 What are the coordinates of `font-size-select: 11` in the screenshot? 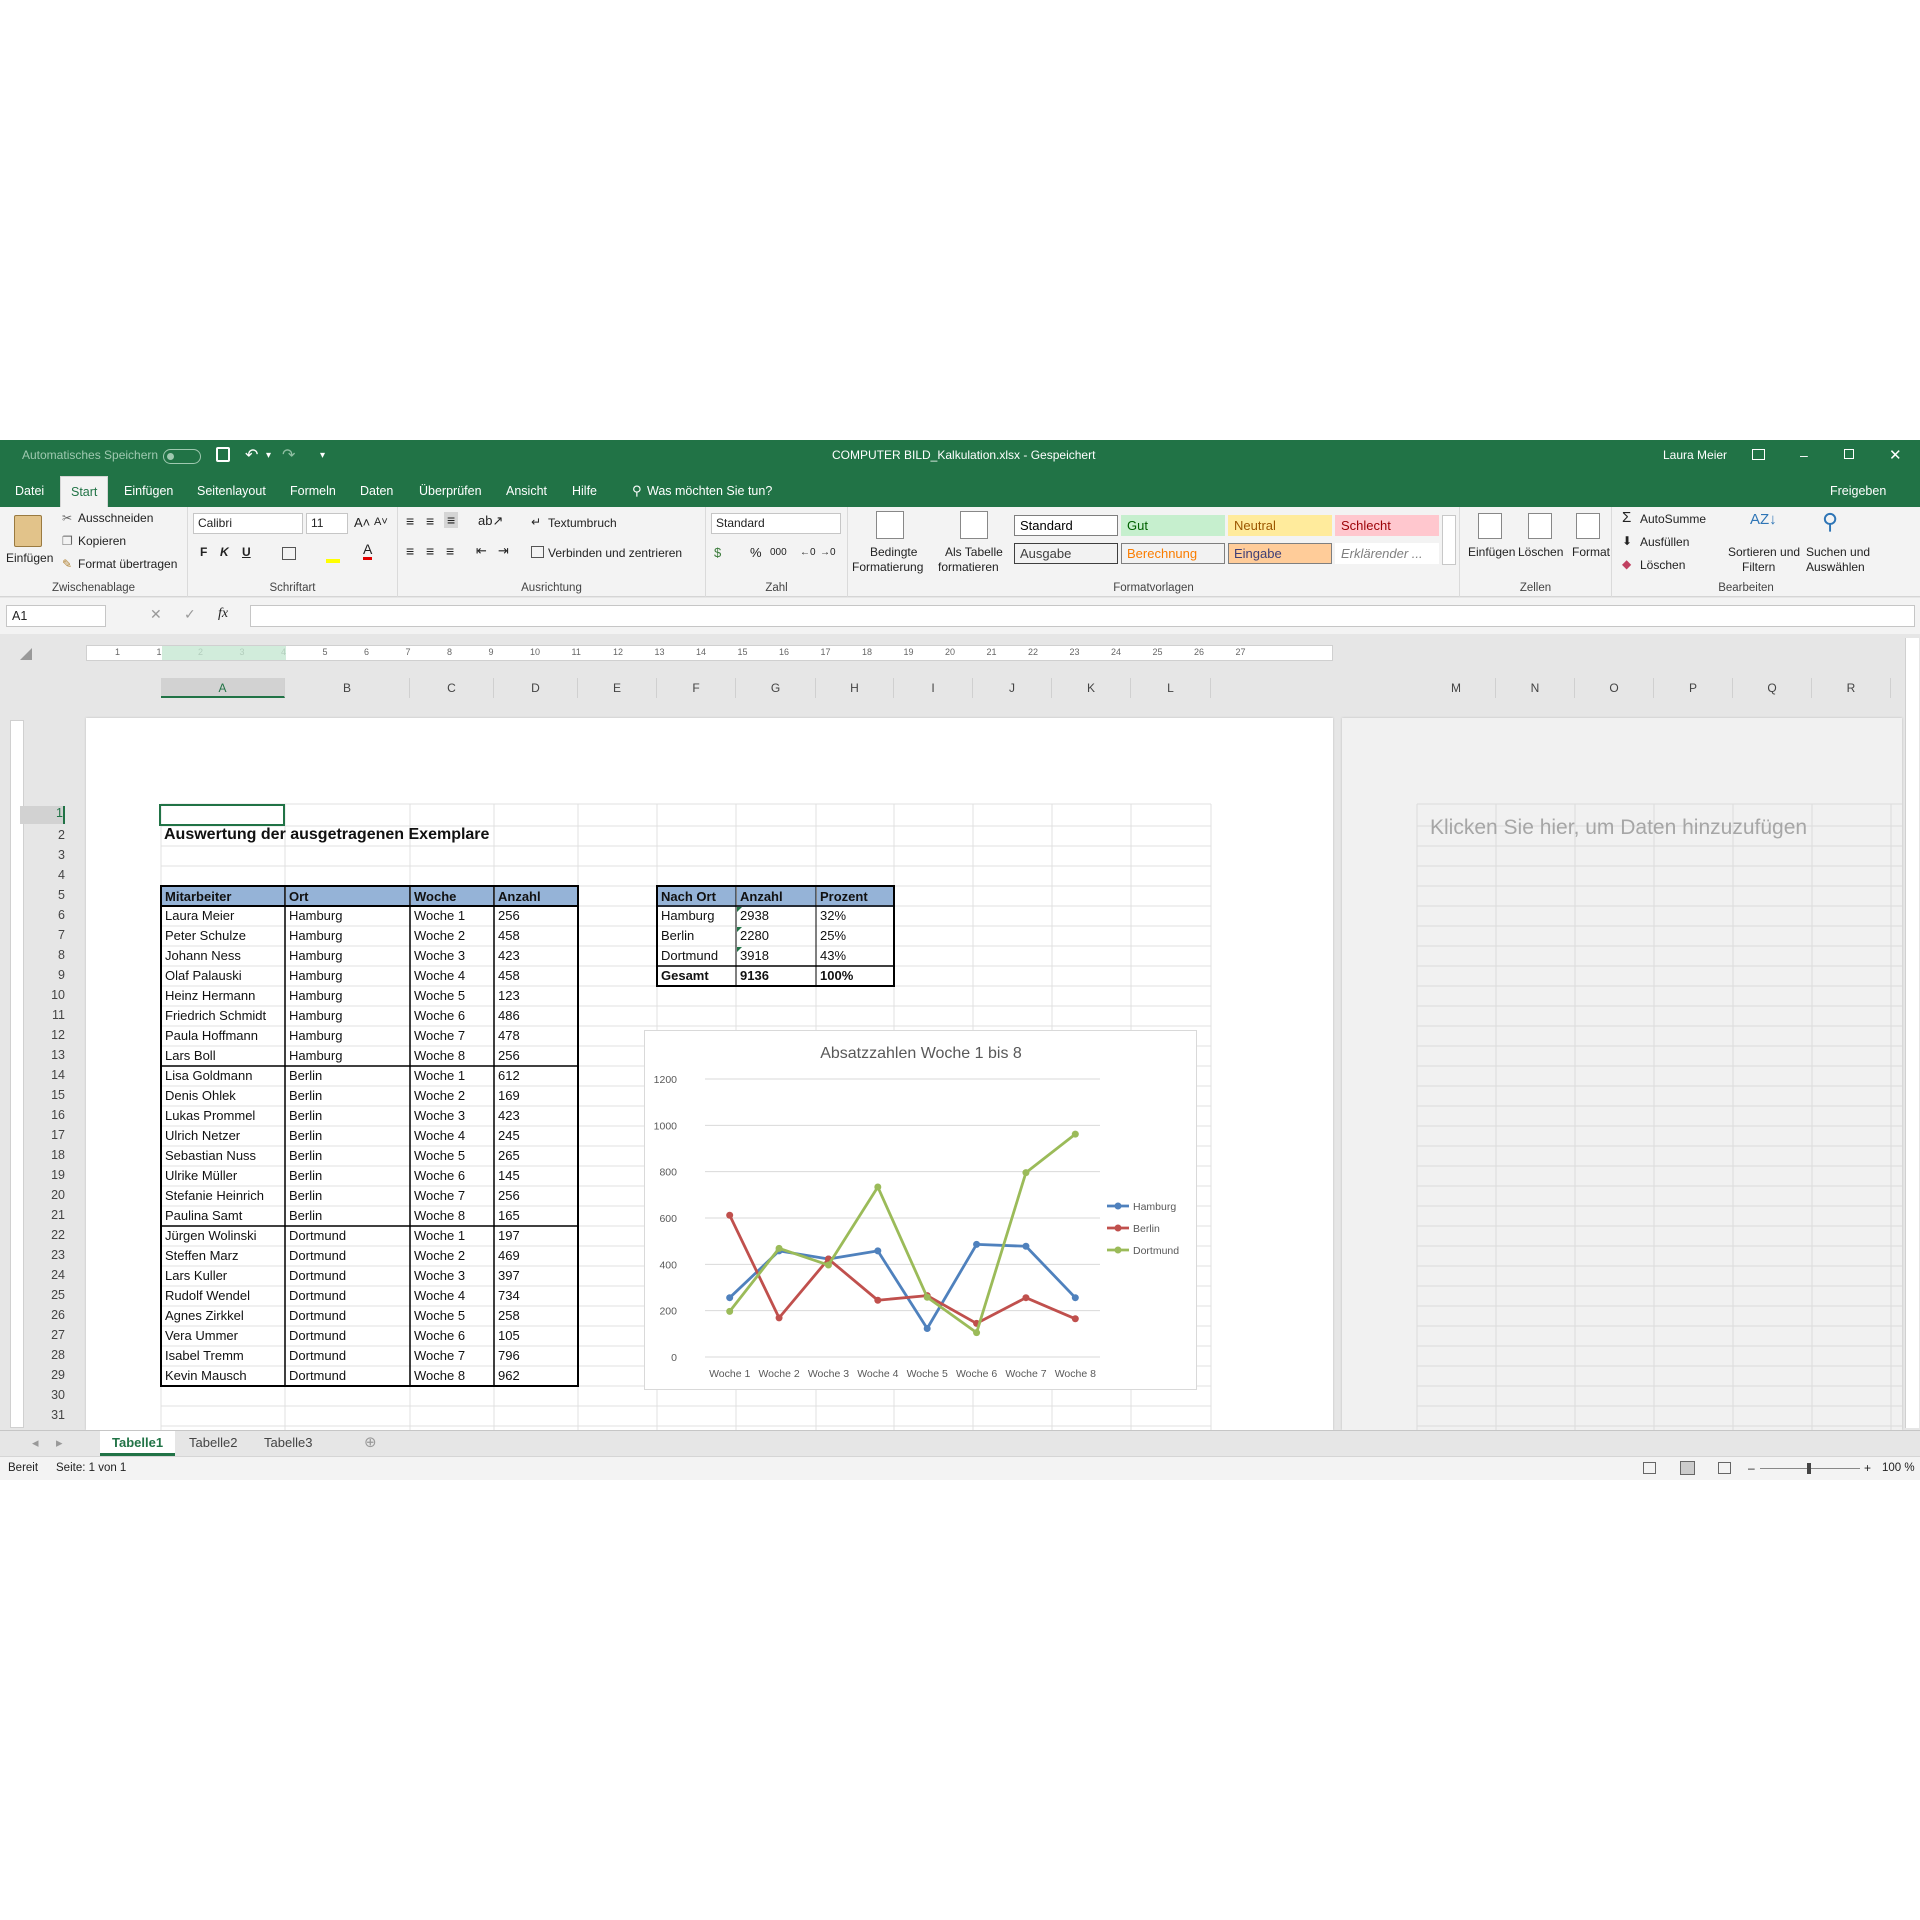 It's located at (327, 523).